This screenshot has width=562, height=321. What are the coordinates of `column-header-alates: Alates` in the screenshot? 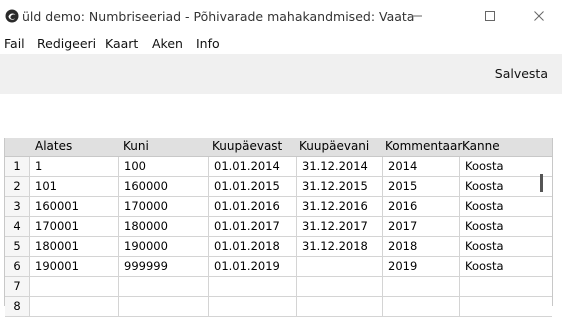 It's located at (53, 146).